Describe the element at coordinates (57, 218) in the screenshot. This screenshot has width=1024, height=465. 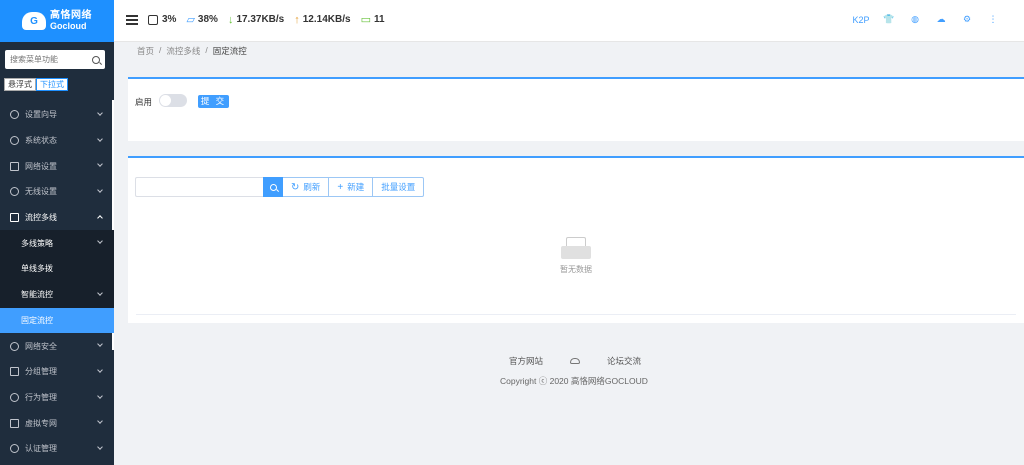
I see `sidebar-item-flow-control: 流控多线` at that location.